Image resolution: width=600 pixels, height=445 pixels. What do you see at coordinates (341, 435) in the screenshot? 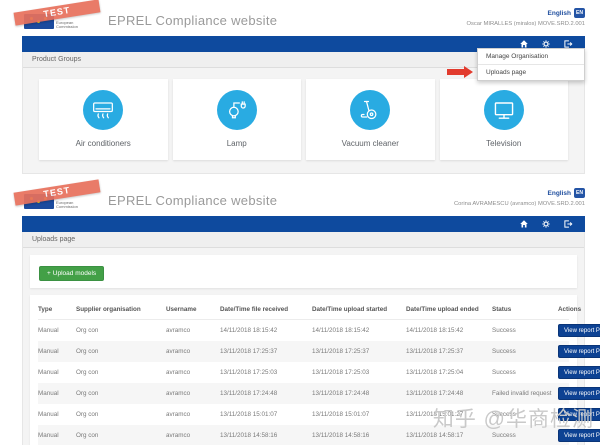
I see `cell-upload-started: 13/11/2018 14:58:16` at bounding box center [341, 435].